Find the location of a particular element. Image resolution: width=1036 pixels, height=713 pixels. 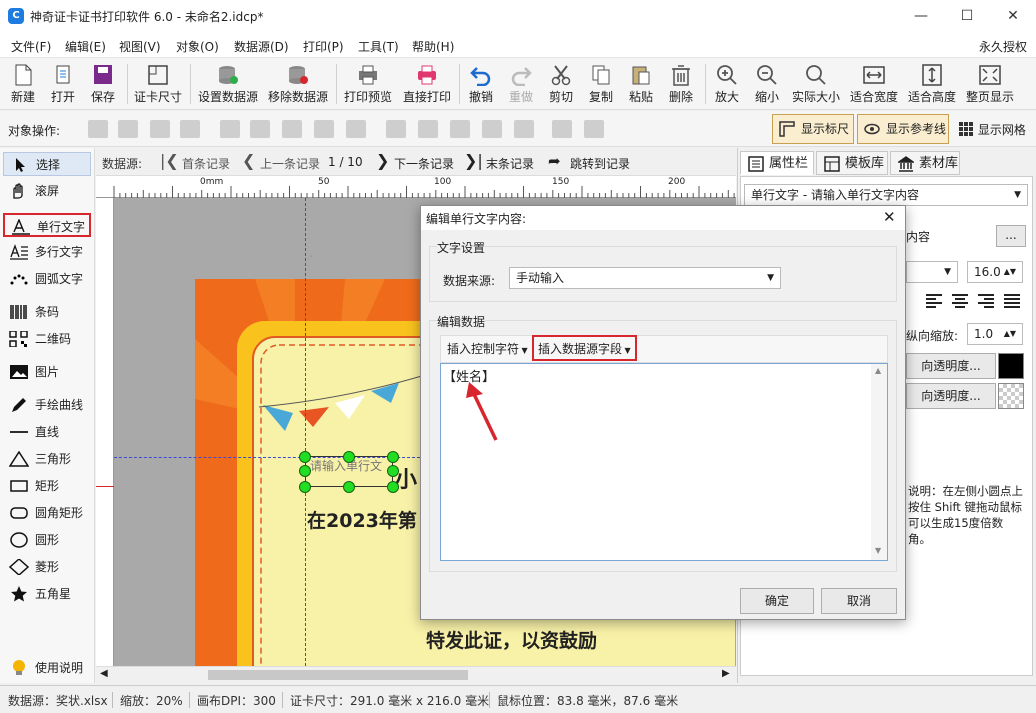

tool-arc-text: 圆弧文字 is located at coordinates (47, 279).